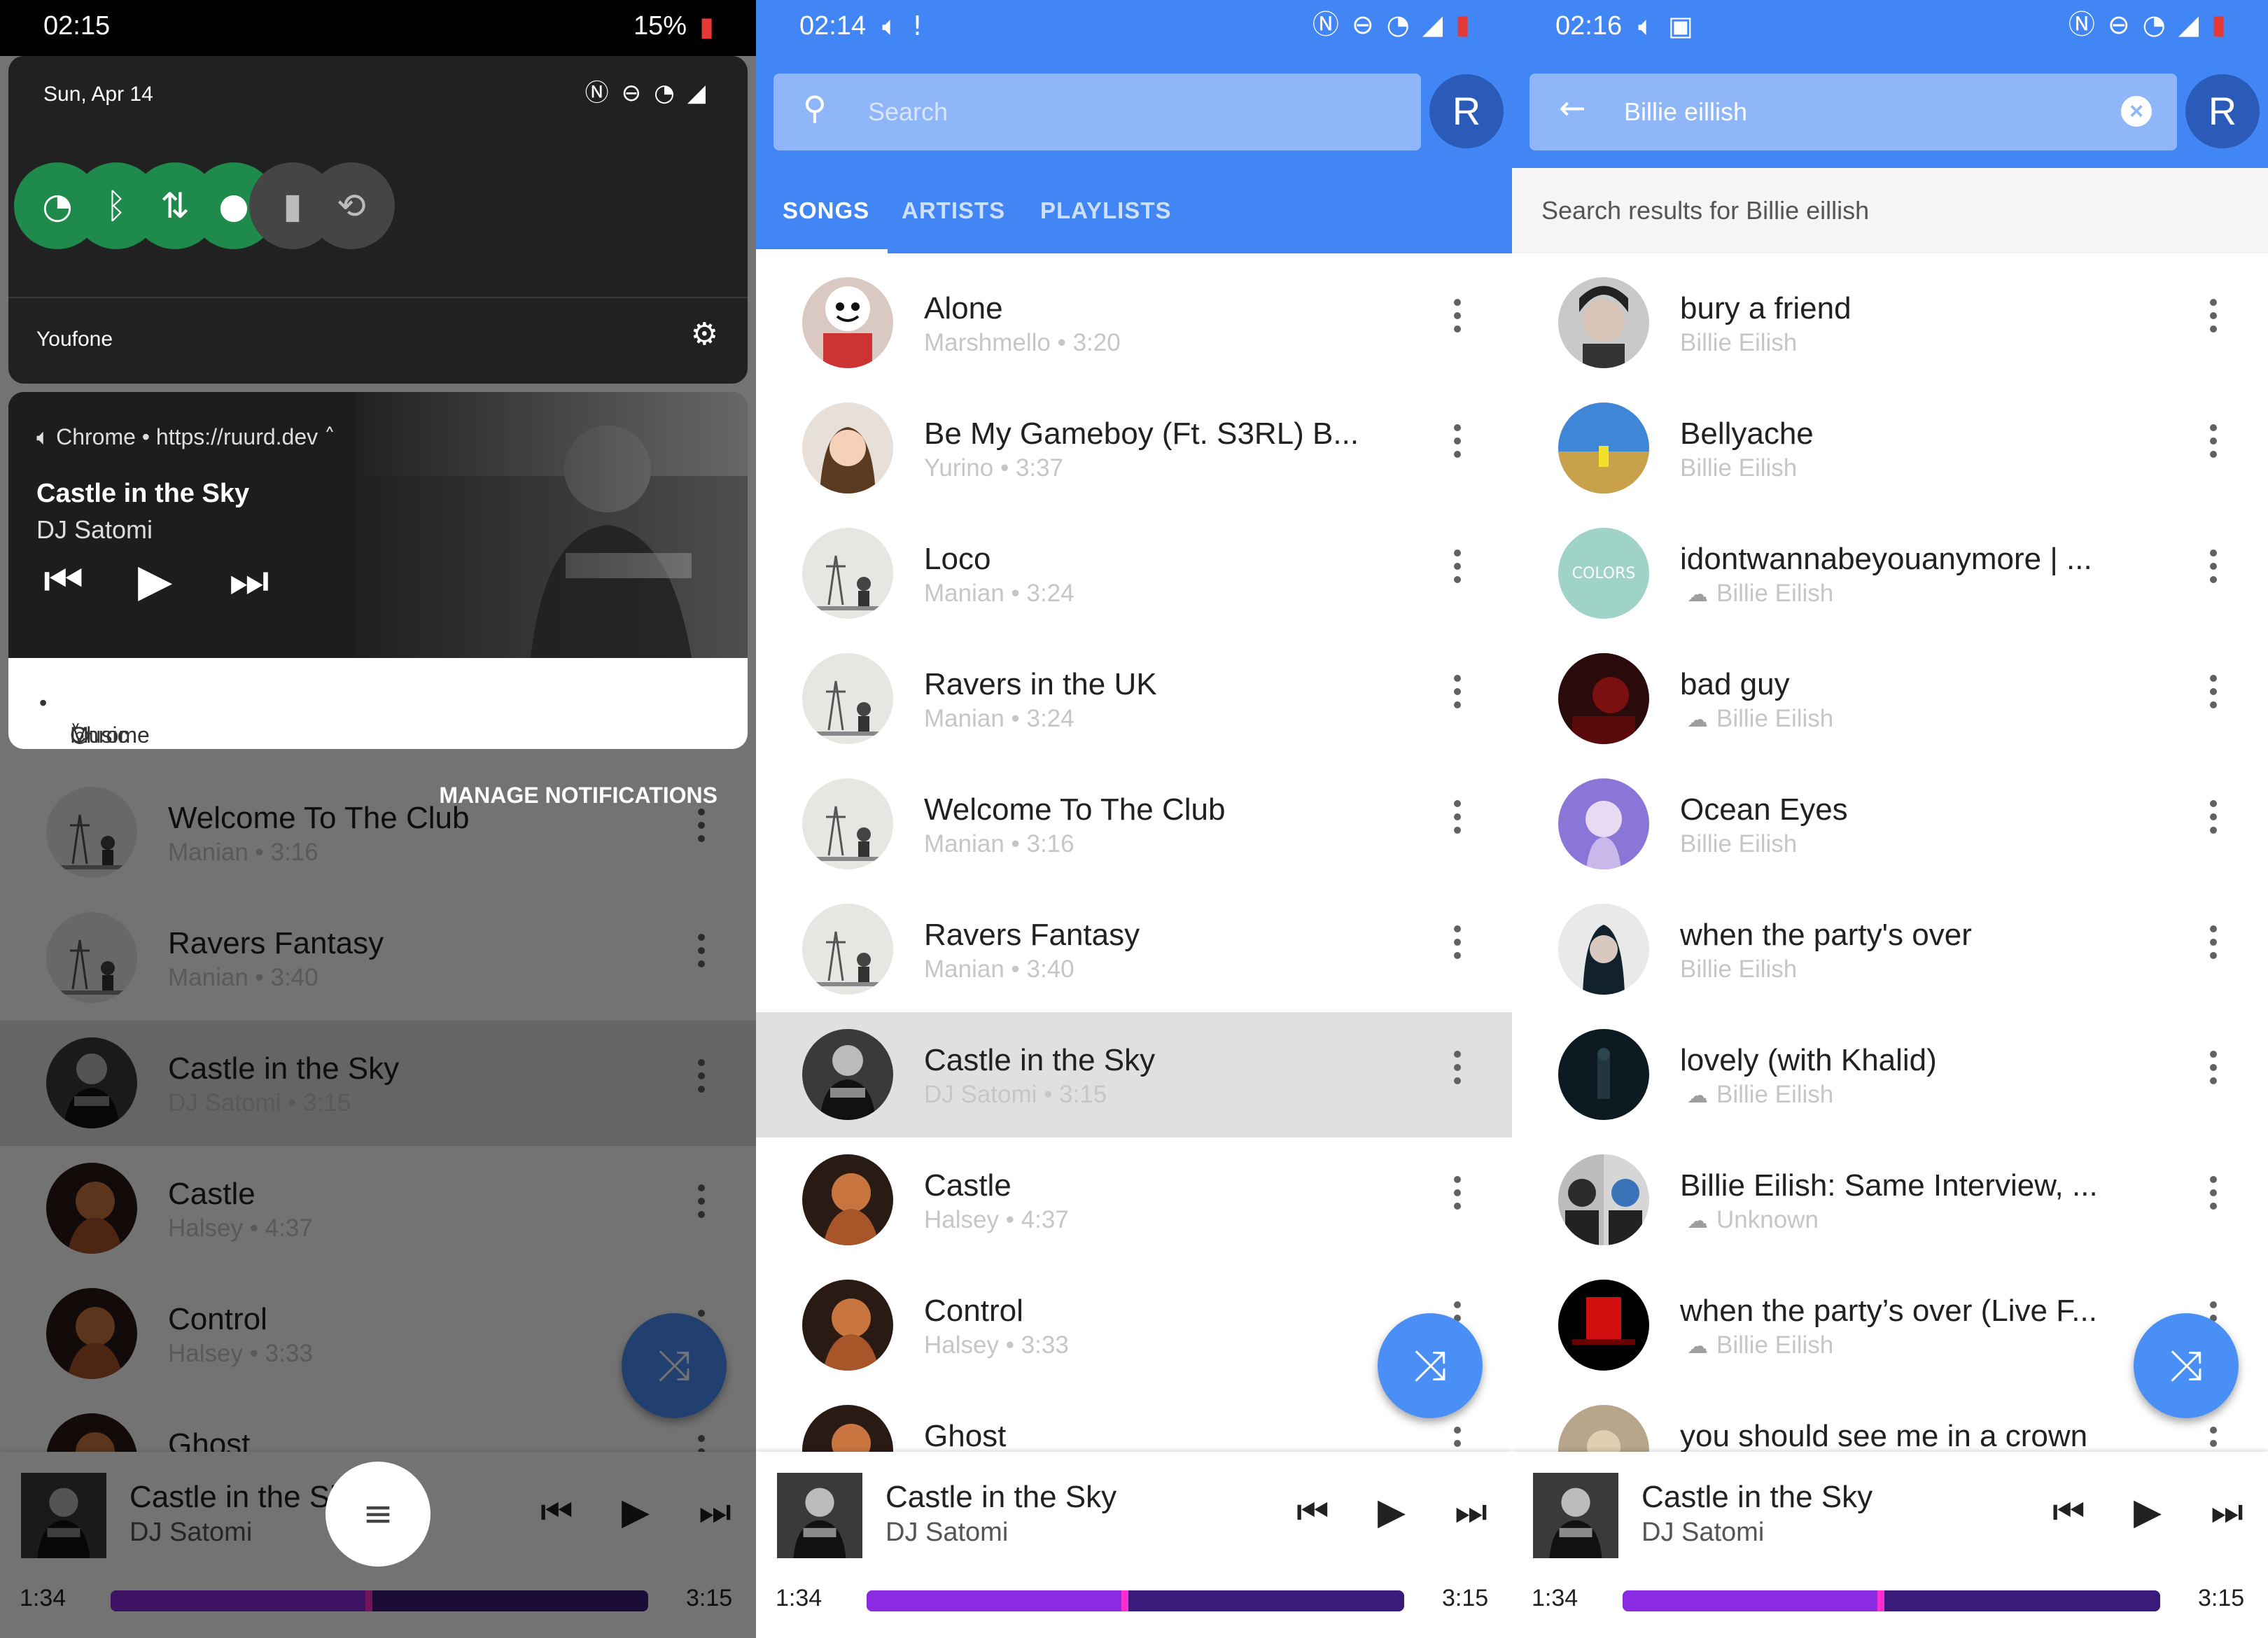 Image resolution: width=2268 pixels, height=1638 pixels. I want to click on song-row: Alone Marshmello • 3:20, so click(1134, 323).